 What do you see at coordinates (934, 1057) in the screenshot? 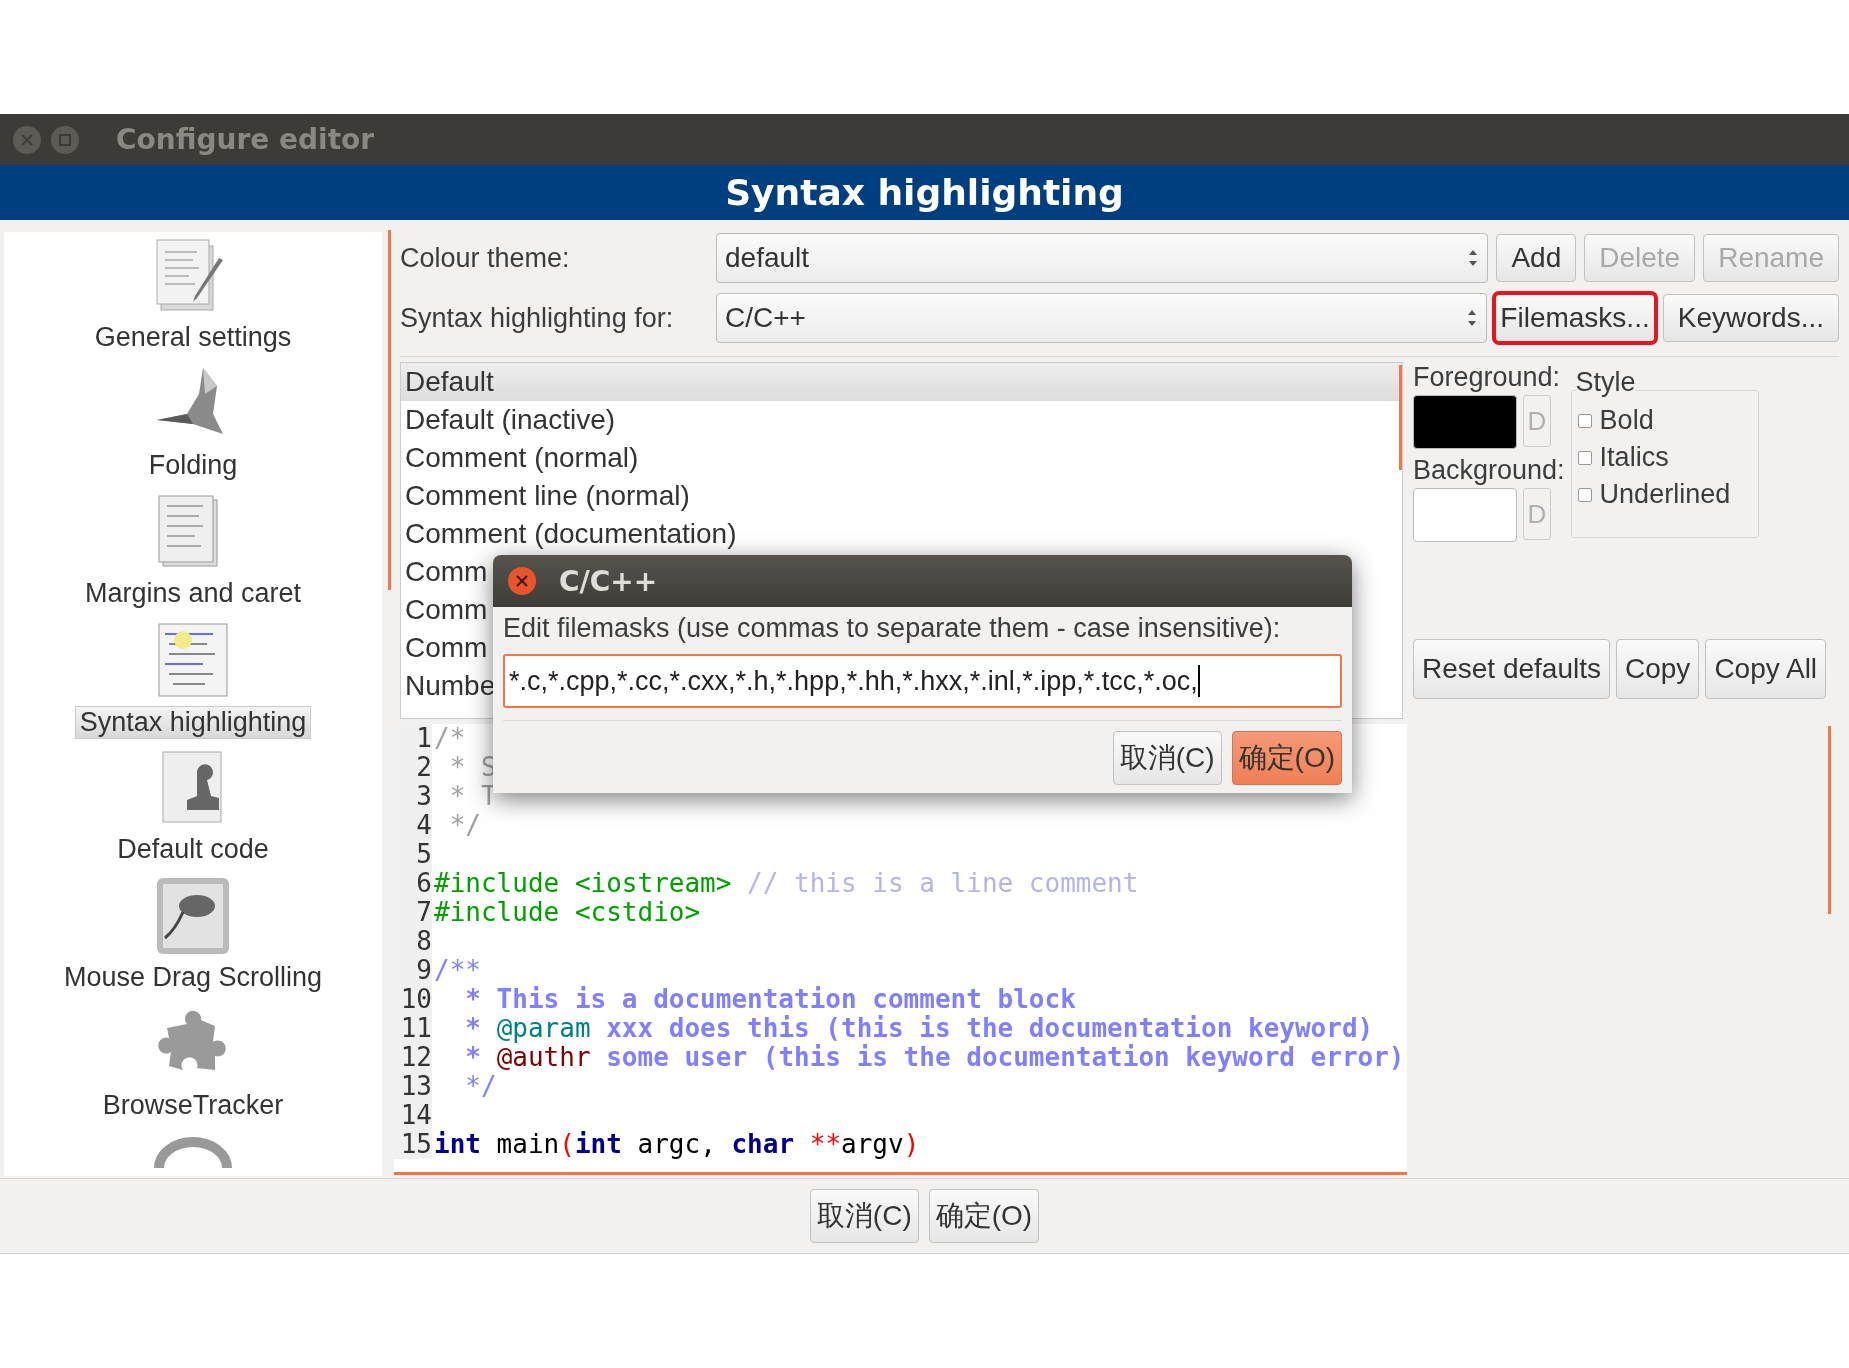
I see `code-line: * @authr some user (this is the documentation keyword error)` at bounding box center [934, 1057].